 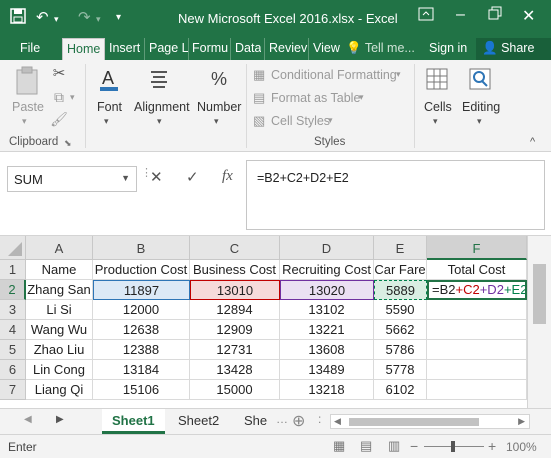 What do you see at coordinates (495, 15) in the screenshot?
I see `restore-icon` at bounding box center [495, 15].